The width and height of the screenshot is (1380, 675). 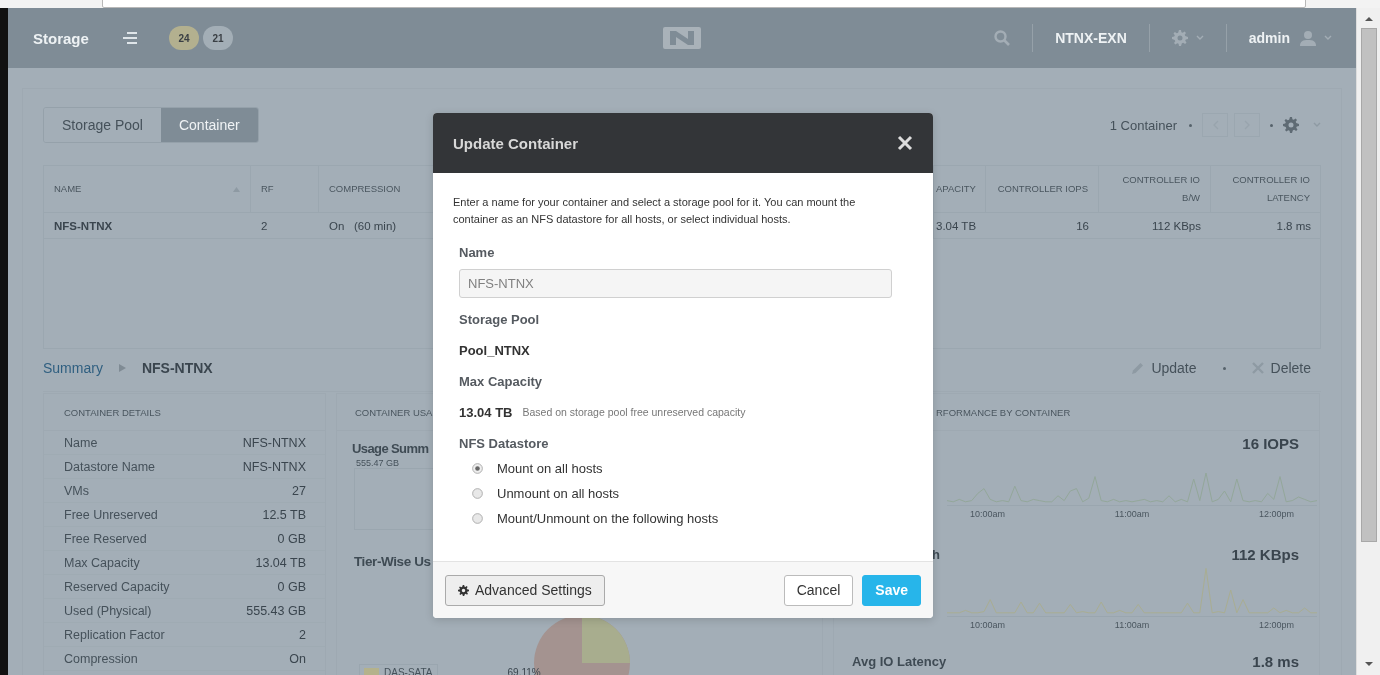 What do you see at coordinates (1082, 225) in the screenshot?
I see `table-cell: 16` at bounding box center [1082, 225].